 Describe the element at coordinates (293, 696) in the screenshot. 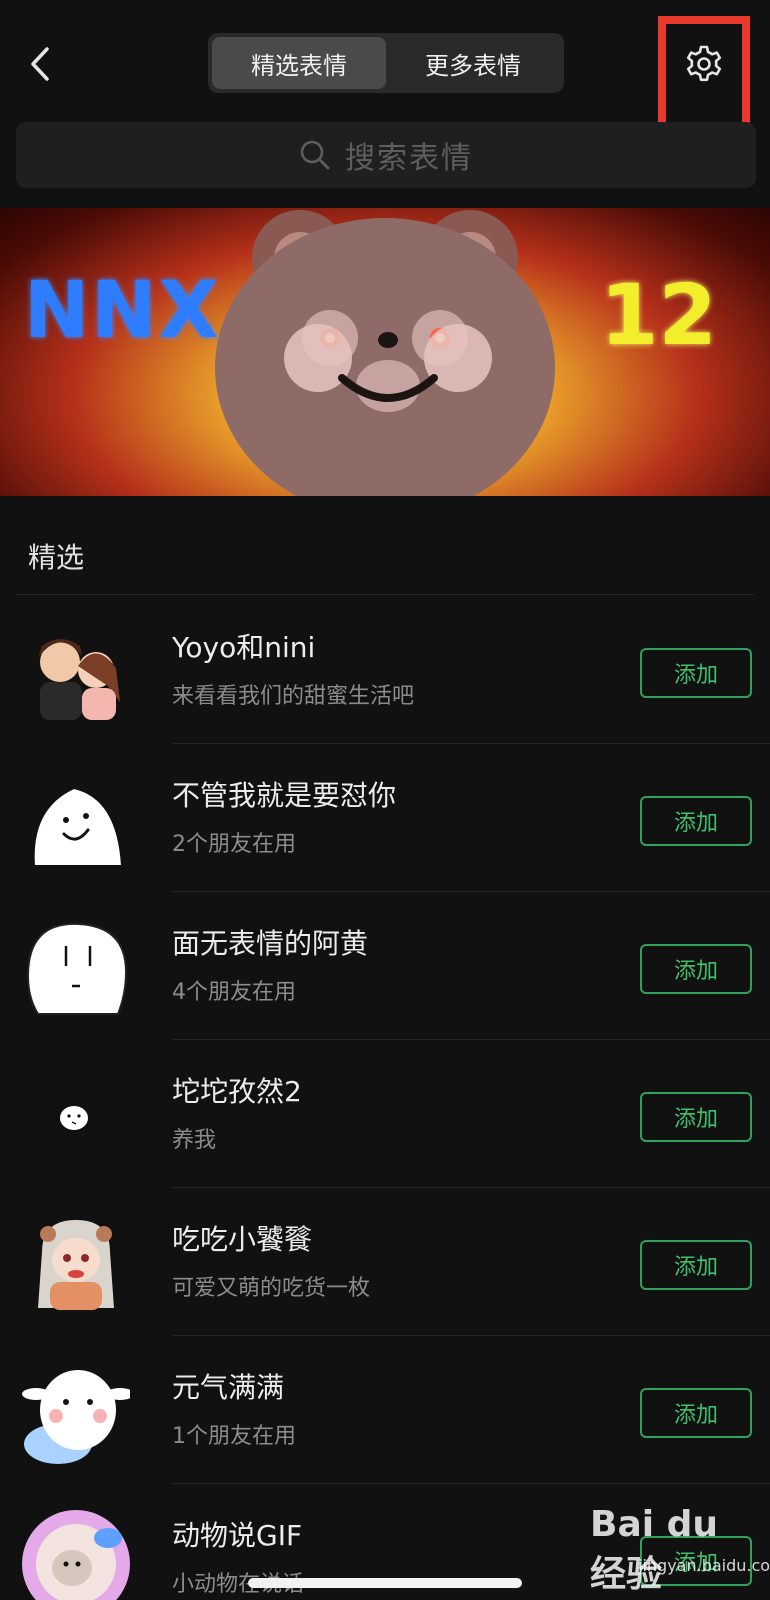

I see `sticker-subtitle: 来看看我们的甜蜜生活吧` at that location.